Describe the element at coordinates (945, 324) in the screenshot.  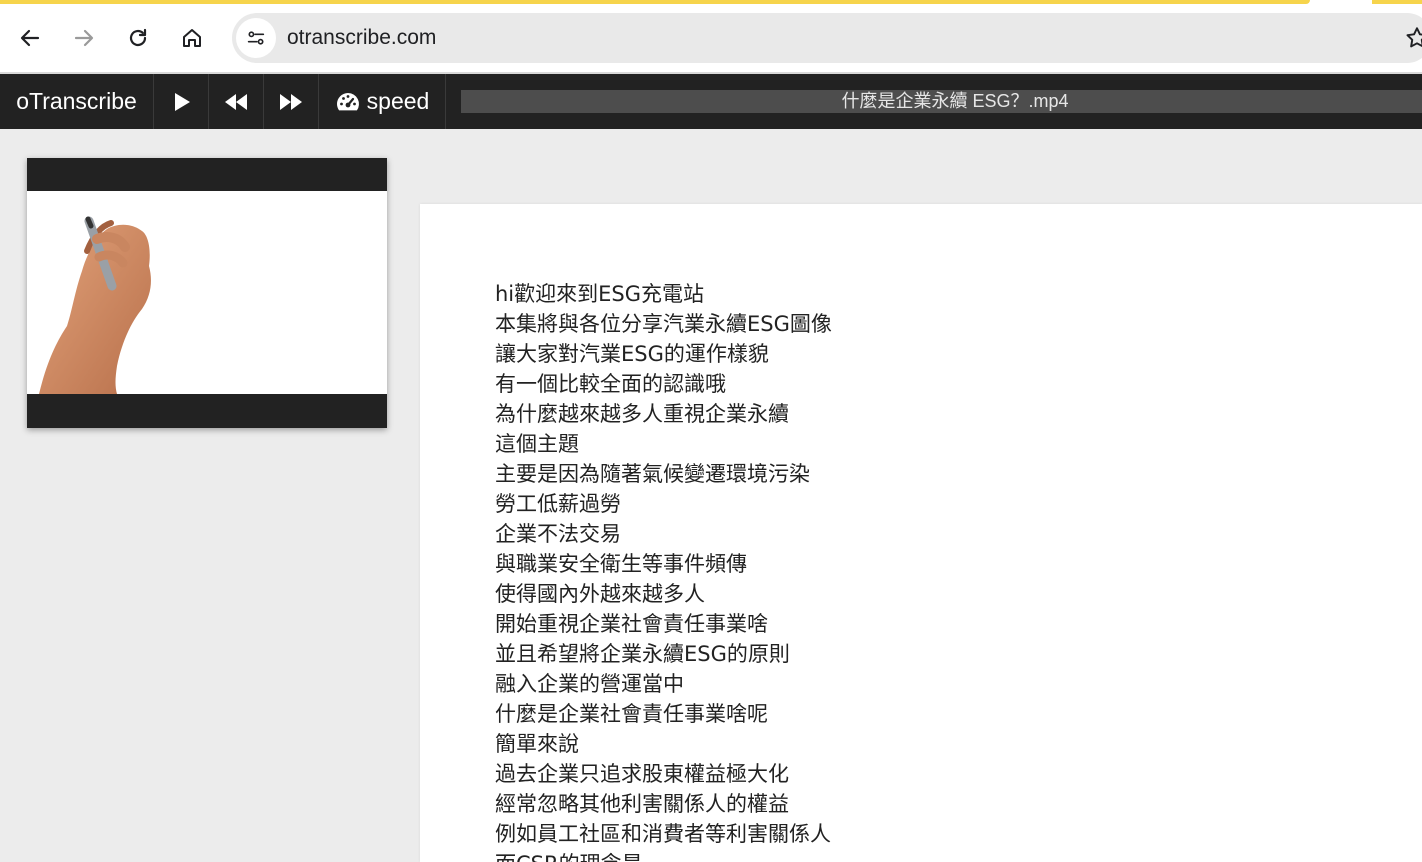
I see `transcript-line: 本集將與各位分享汽業永續ESG圖像` at that location.